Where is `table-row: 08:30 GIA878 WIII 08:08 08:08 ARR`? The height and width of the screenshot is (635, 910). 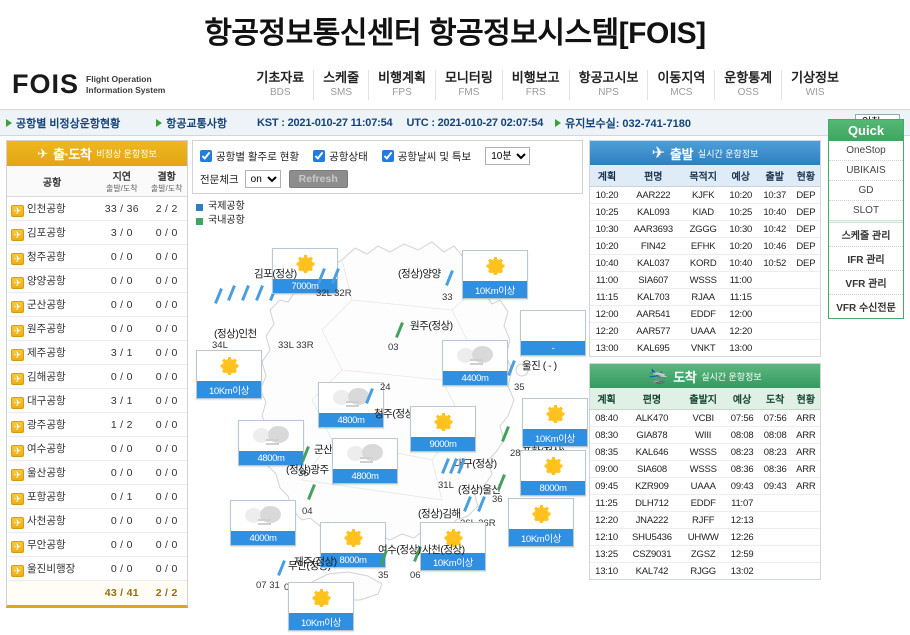
table-row: 08:30 GIA878 WIII 08:08 08:08 ARR is located at coordinates (705, 435).